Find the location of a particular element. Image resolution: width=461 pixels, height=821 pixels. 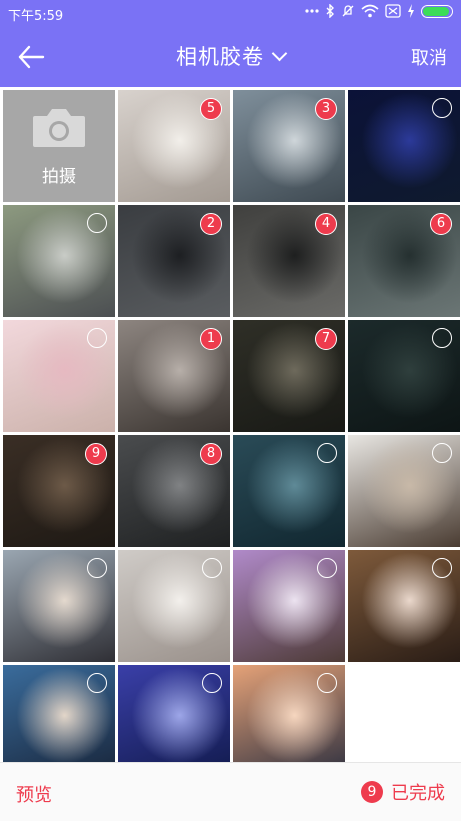

status-icons is located at coordinates (379, 11).